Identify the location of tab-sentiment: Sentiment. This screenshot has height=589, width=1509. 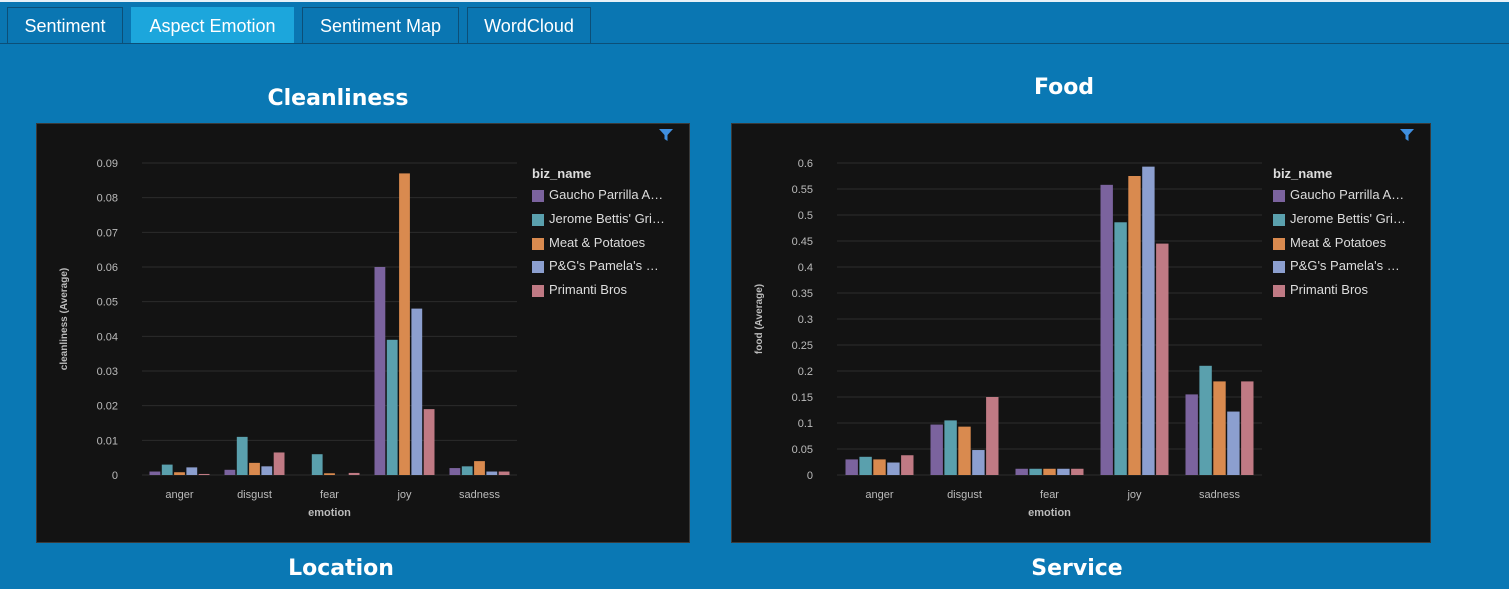
(65, 25).